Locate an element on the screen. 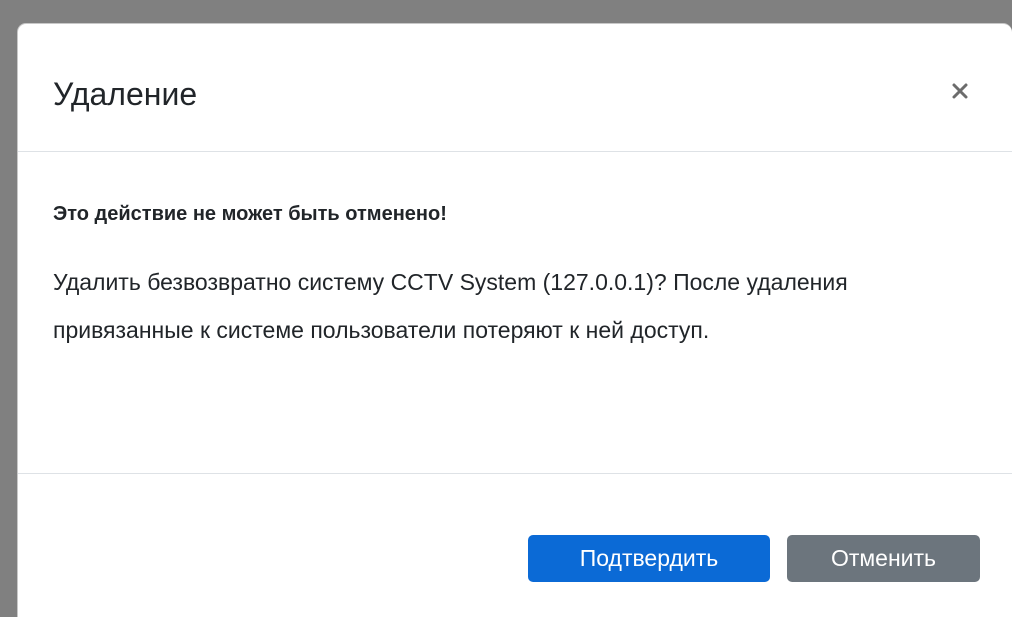  dialog-title: Удаление is located at coordinates (125, 94).